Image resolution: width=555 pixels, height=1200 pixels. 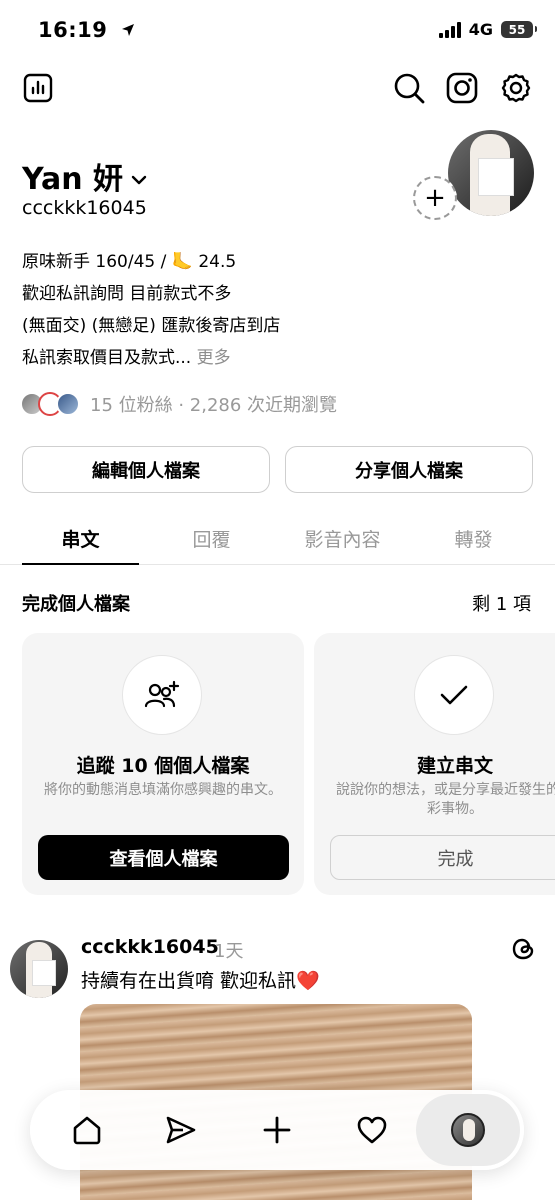 I want to click on location-arrow-icon, so click(x=128, y=30).